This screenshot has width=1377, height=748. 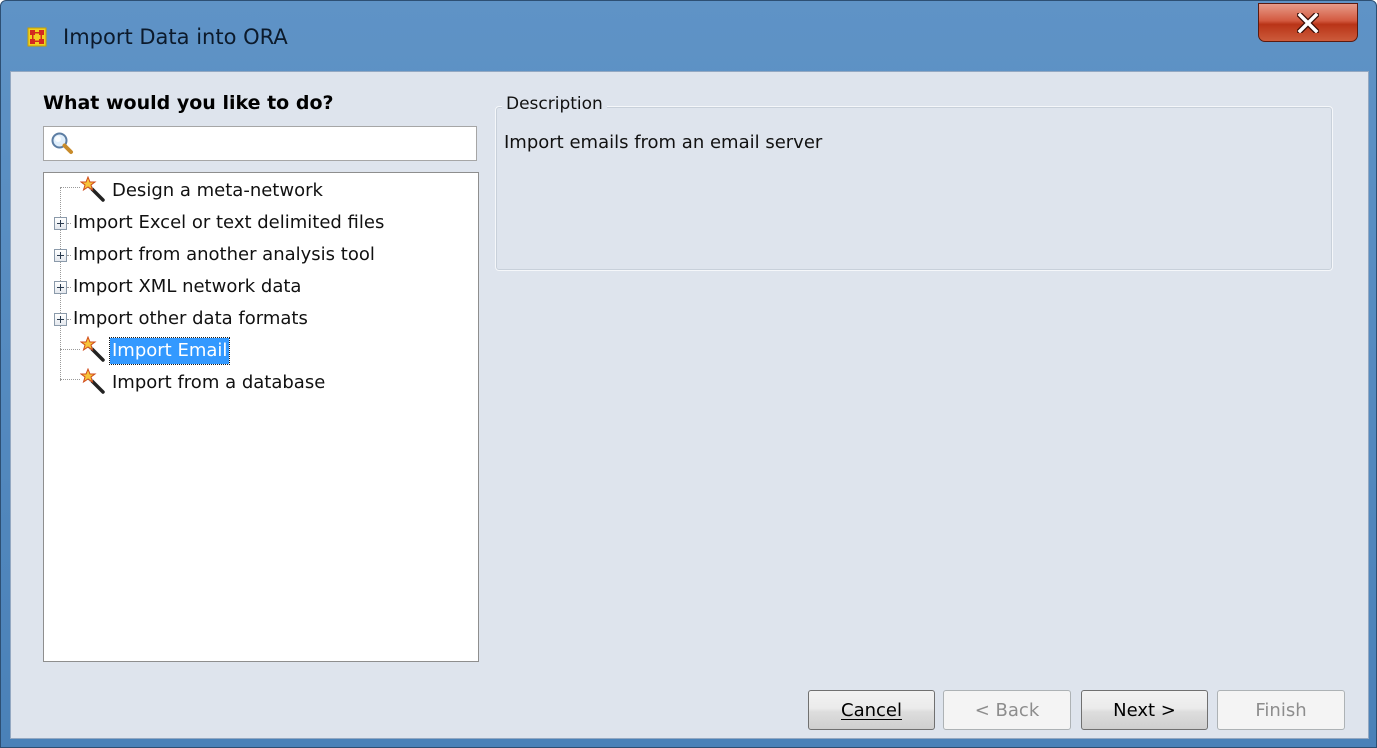 I want to click on ora-app-icon, so click(x=37, y=37).